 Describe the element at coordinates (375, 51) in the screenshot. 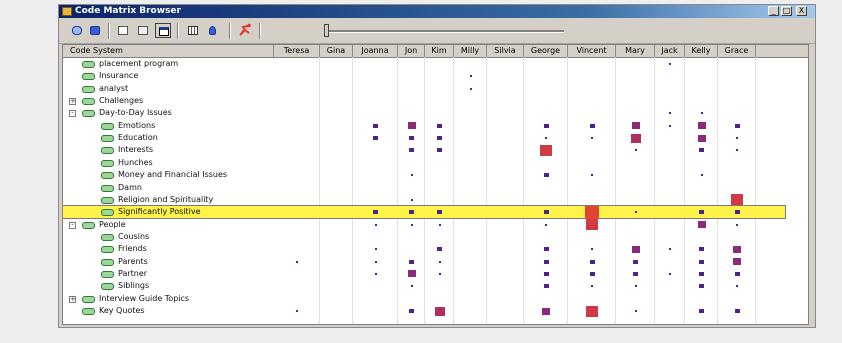

I see `column-header: Joanna` at that location.